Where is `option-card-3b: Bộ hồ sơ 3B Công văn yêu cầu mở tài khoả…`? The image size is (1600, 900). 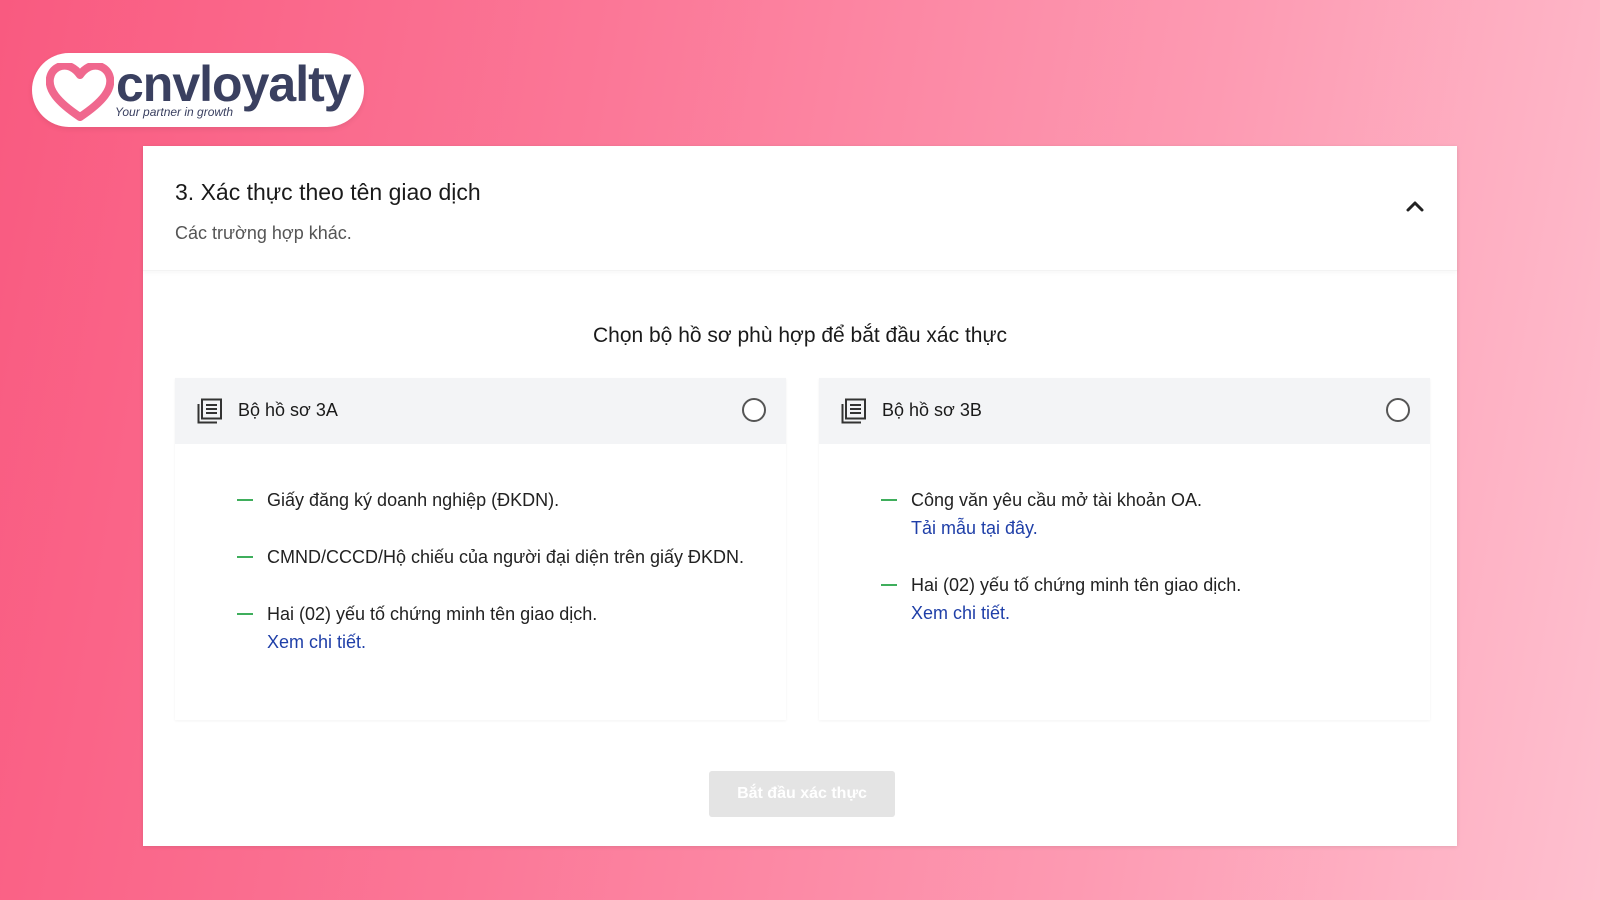 option-card-3b: Bộ hồ sơ 3B Công văn yêu cầu mở tài khoả… is located at coordinates (1124, 549).